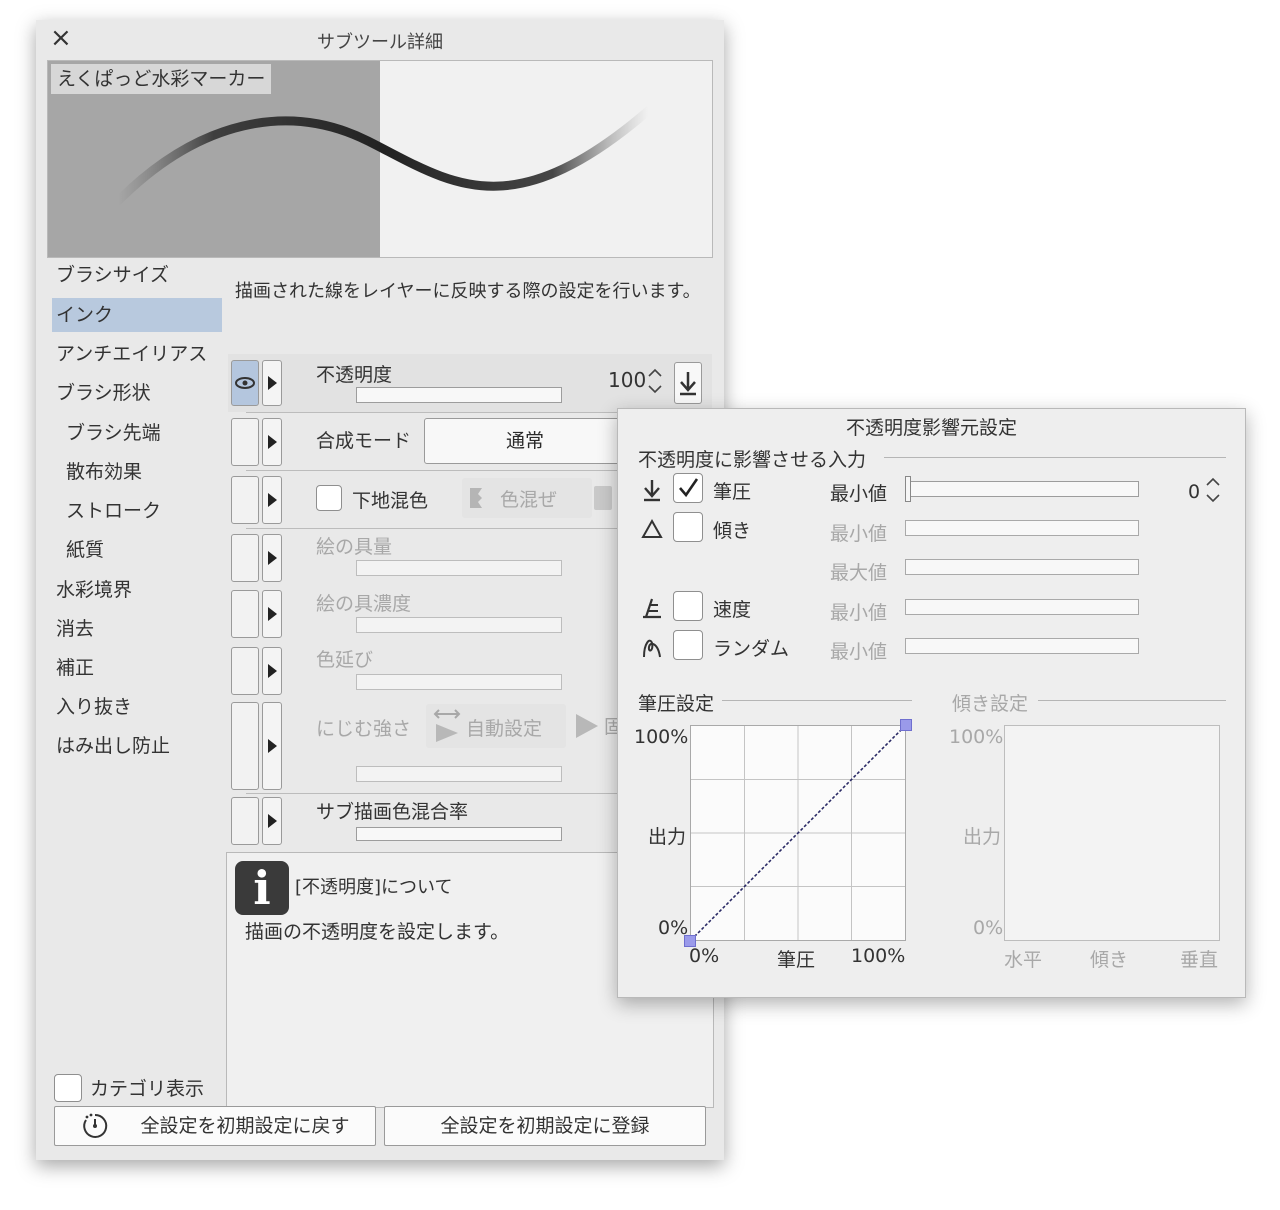 The image size is (1280, 1210). What do you see at coordinates (1022, 646) in the screenshot?
I see `random-min-slider` at bounding box center [1022, 646].